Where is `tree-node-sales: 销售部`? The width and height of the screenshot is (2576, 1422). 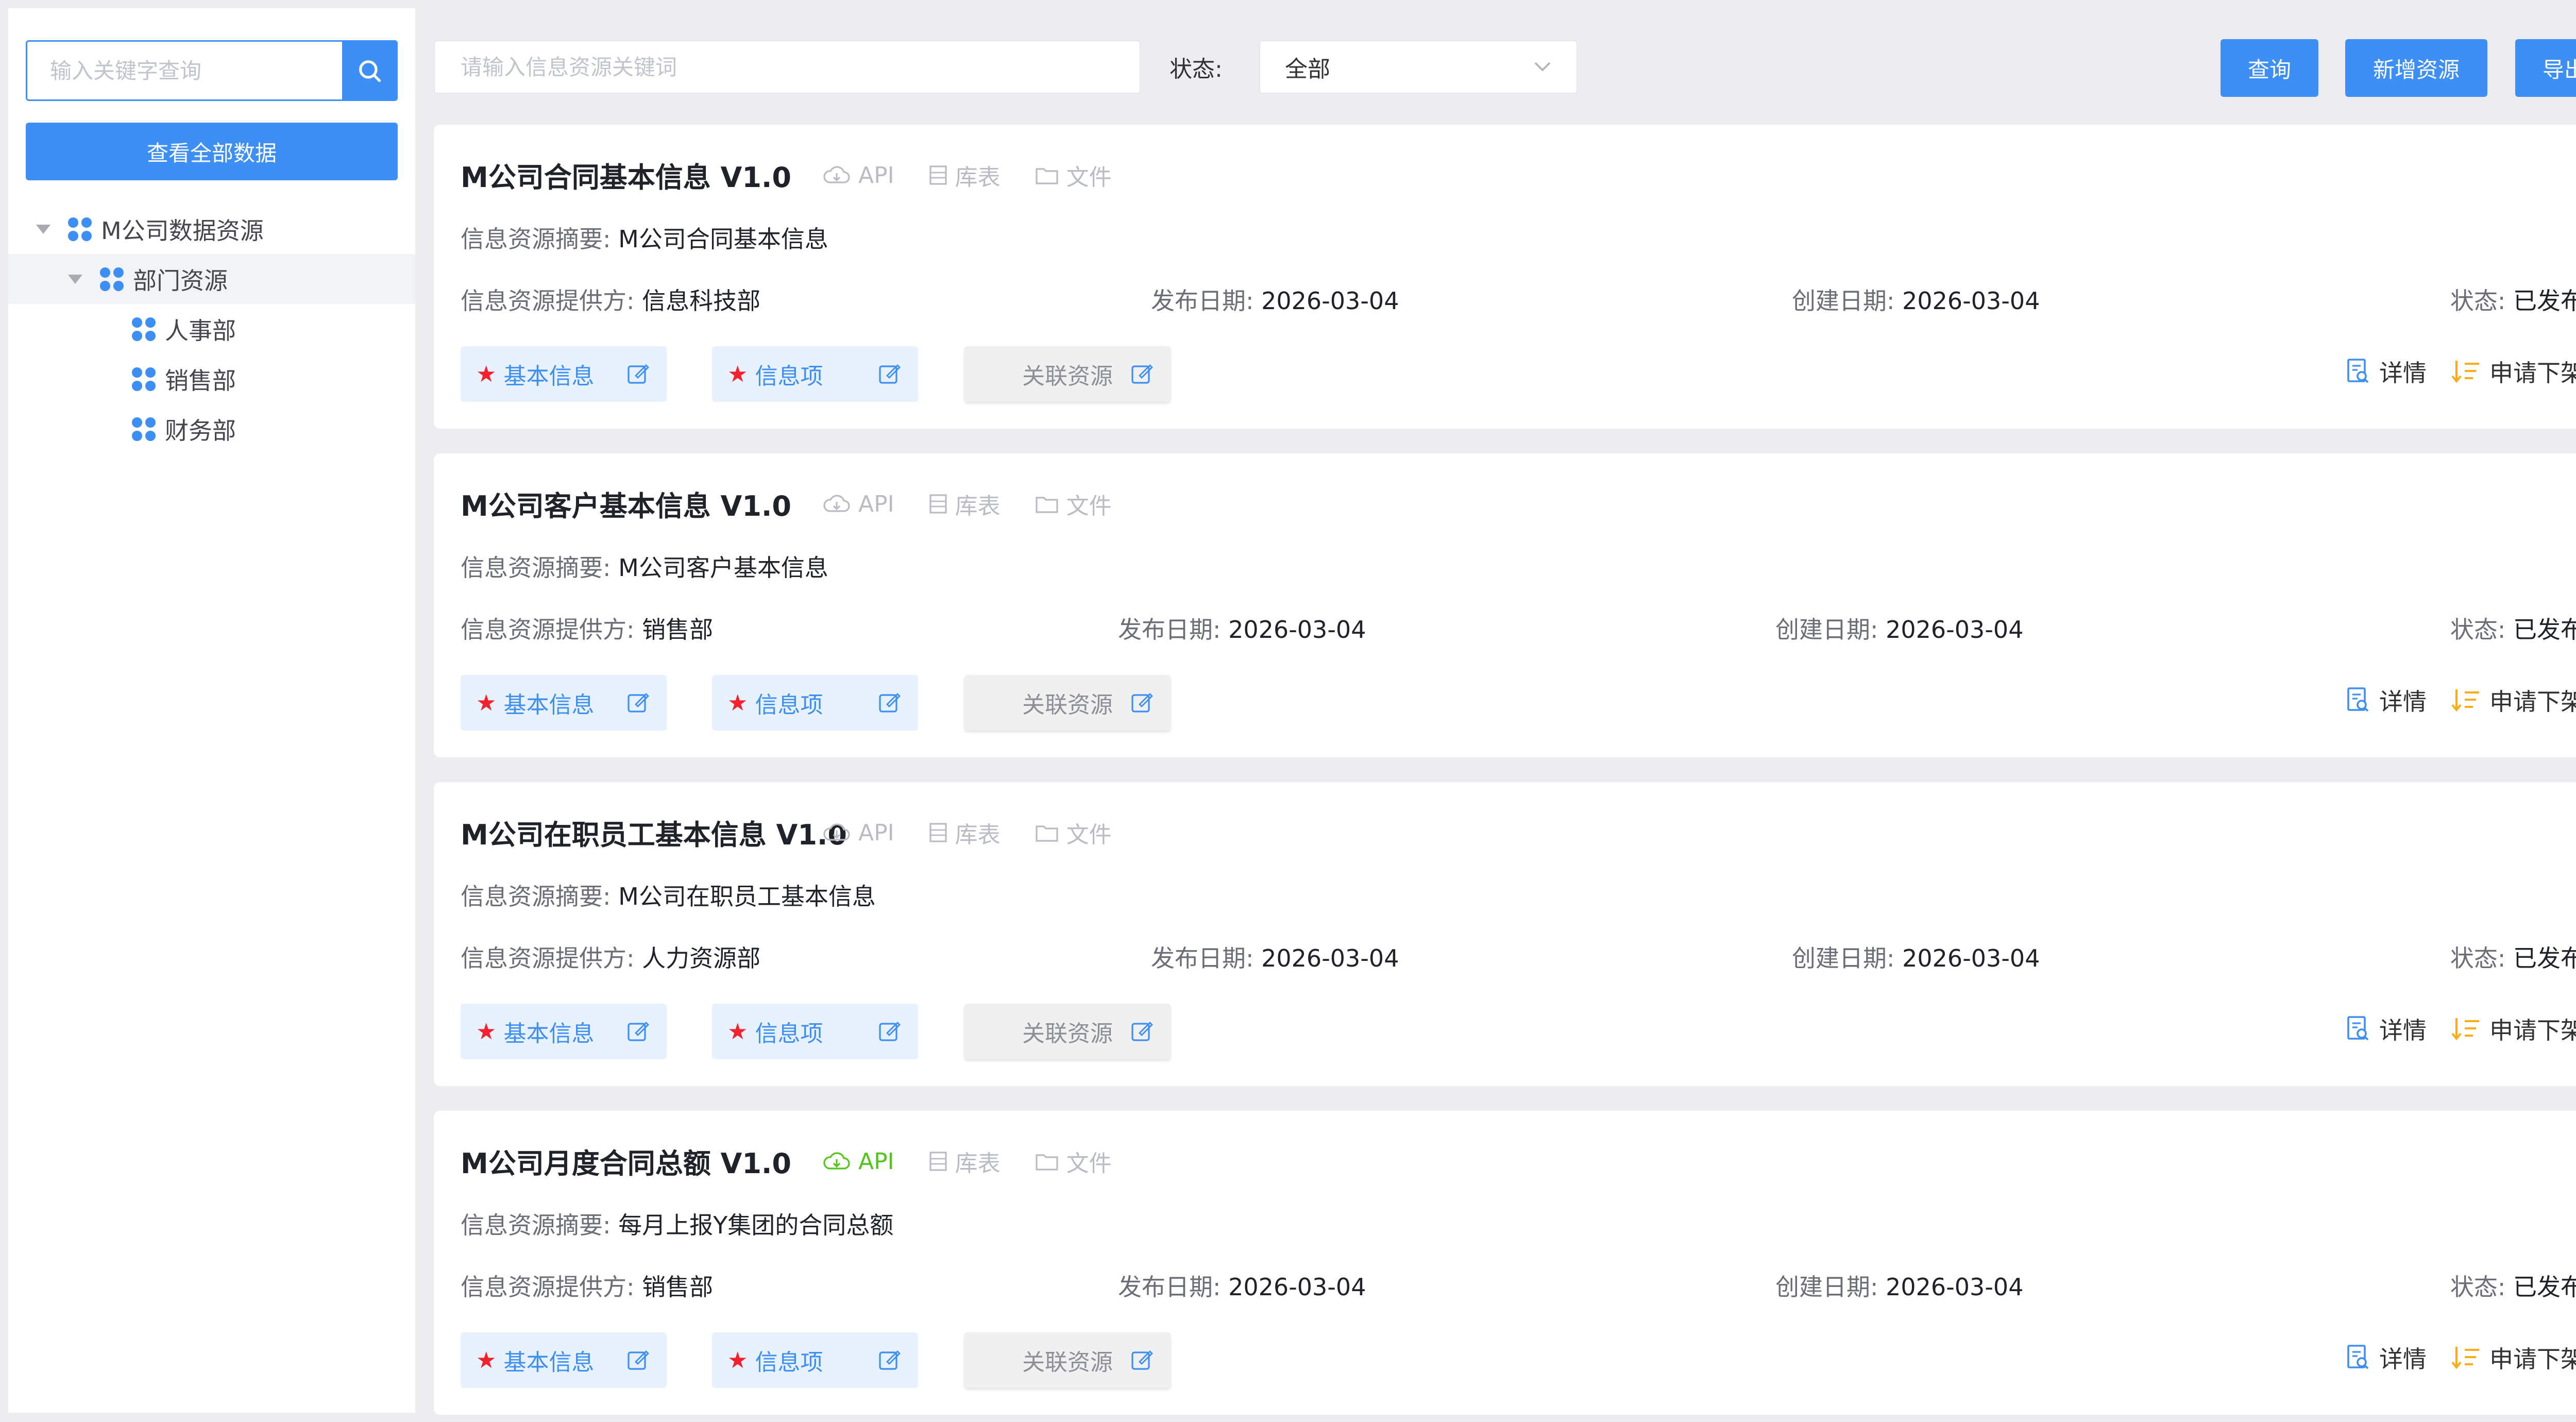 tree-node-sales: 销售部 is located at coordinates (212, 379).